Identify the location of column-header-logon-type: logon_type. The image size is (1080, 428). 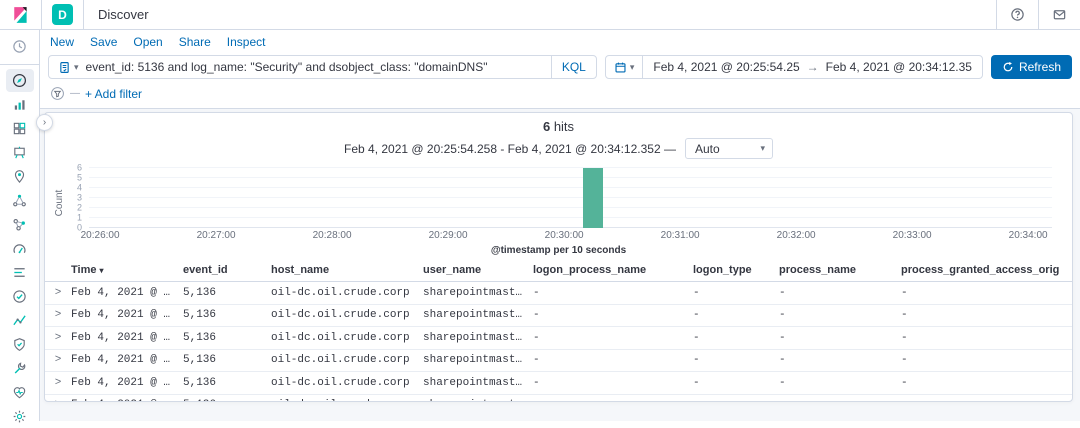
(736, 270).